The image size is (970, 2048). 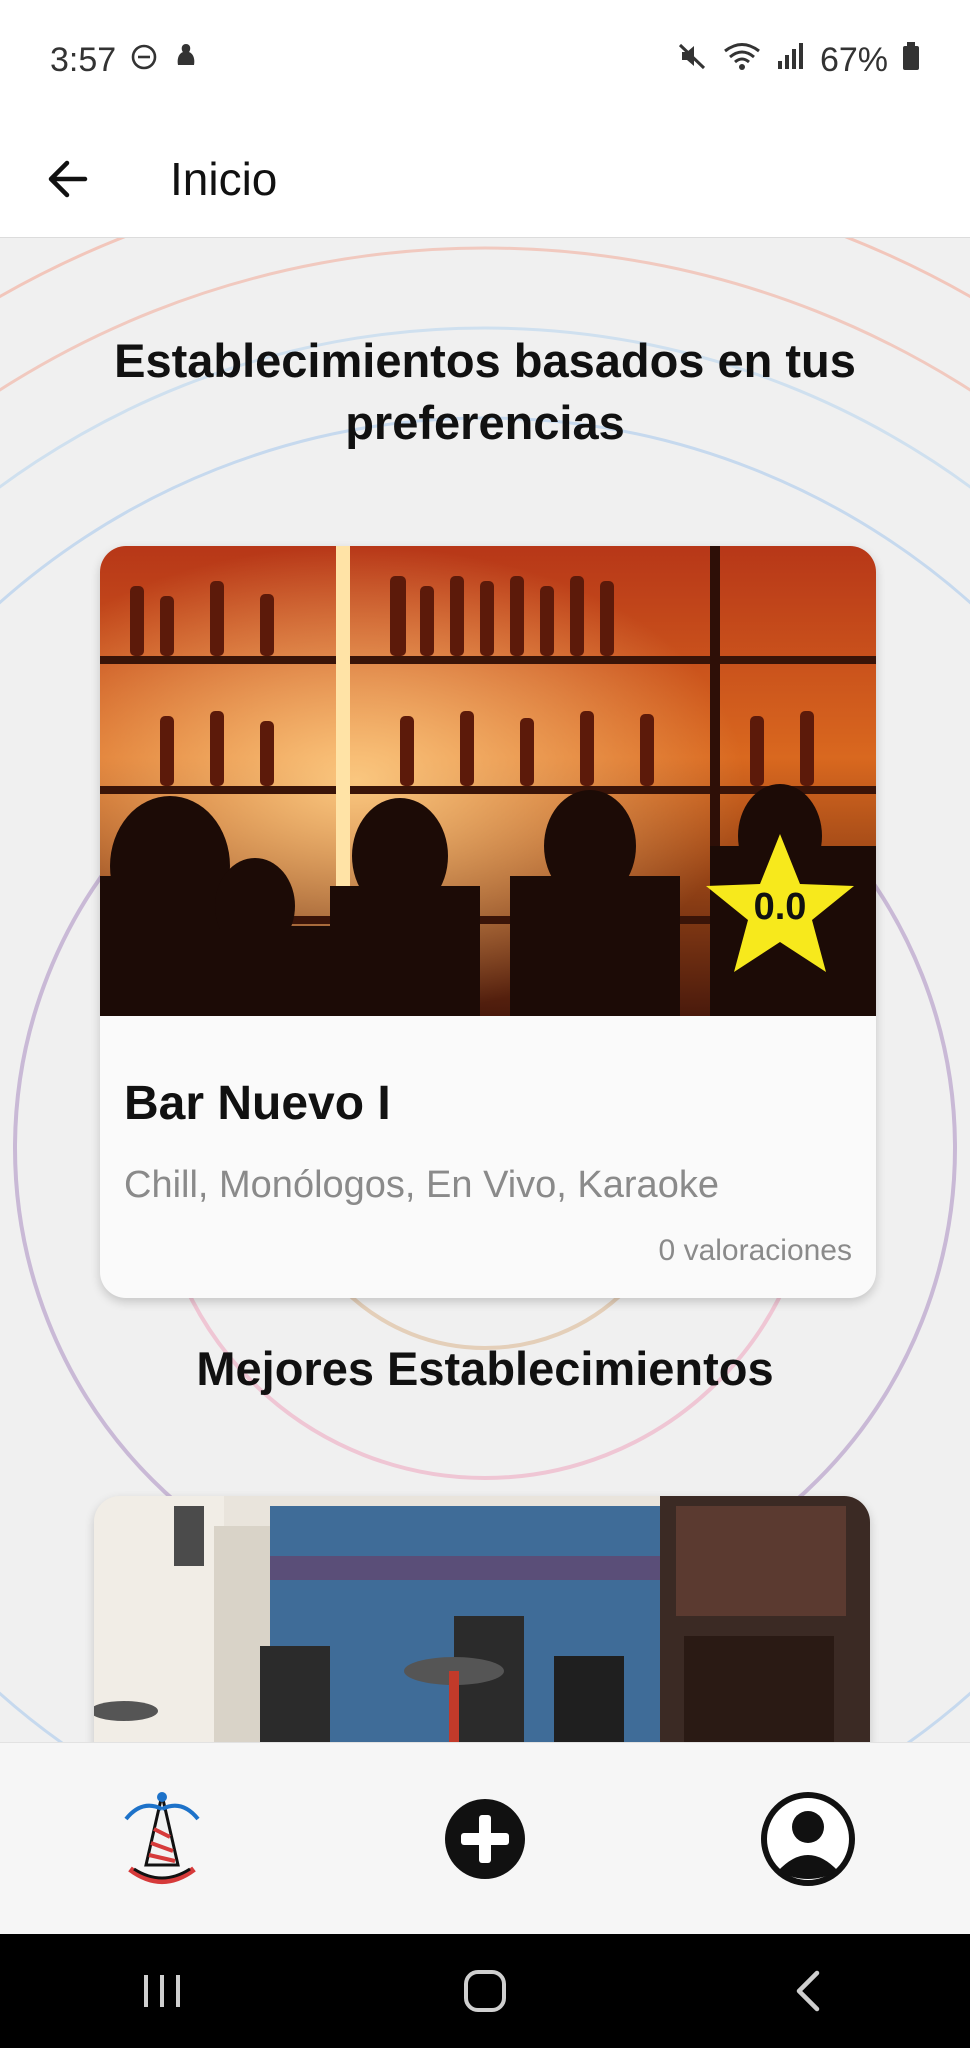 I want to click on street-bar-image, so click(x=482, y=1619).